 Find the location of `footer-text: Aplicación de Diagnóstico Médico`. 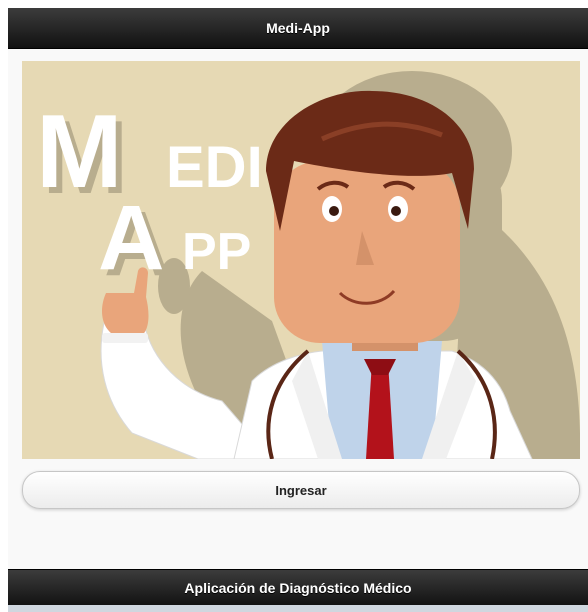

footer-text: Aplicación de Diagnóstico Médico is located at coordinates (298, 588).